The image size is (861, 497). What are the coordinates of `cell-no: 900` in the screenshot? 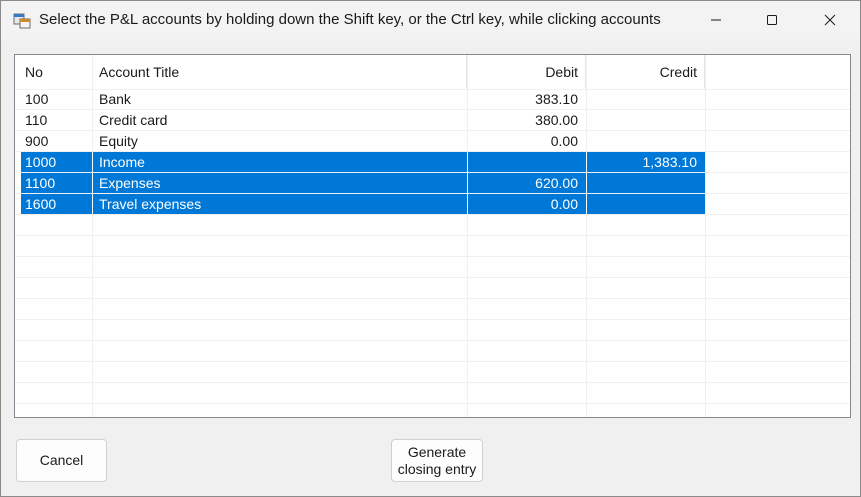 It's located at (37, 141).